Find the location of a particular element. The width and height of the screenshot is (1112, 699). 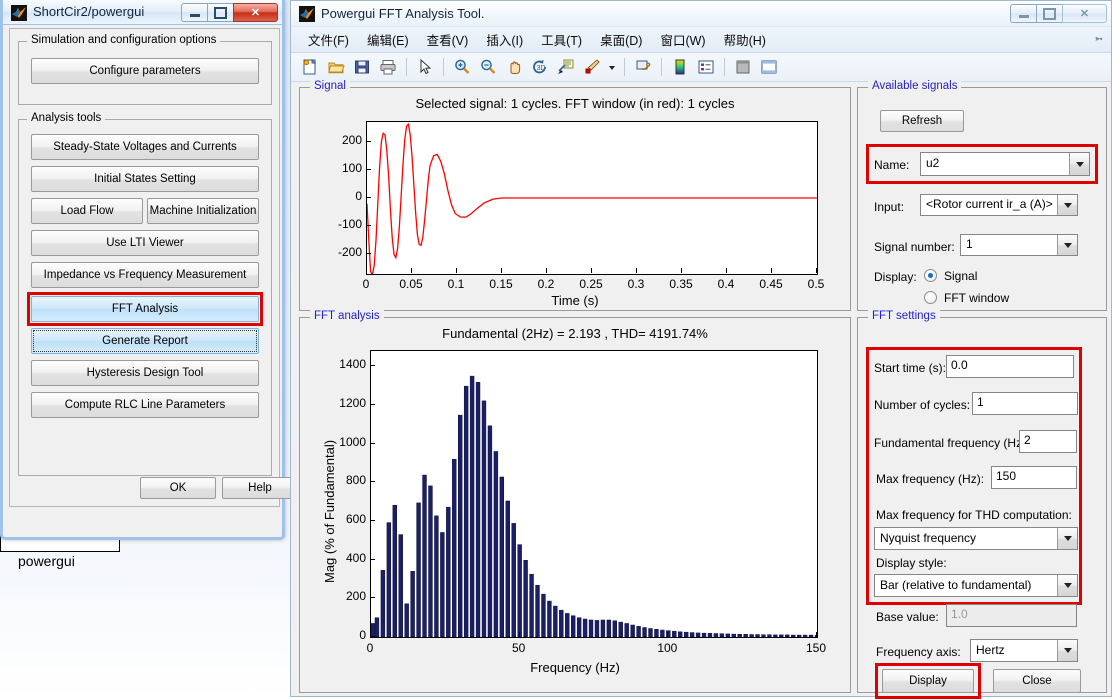

use-lti-viewer-button: Use LTI Viewer is located at coordinates (145, 243).